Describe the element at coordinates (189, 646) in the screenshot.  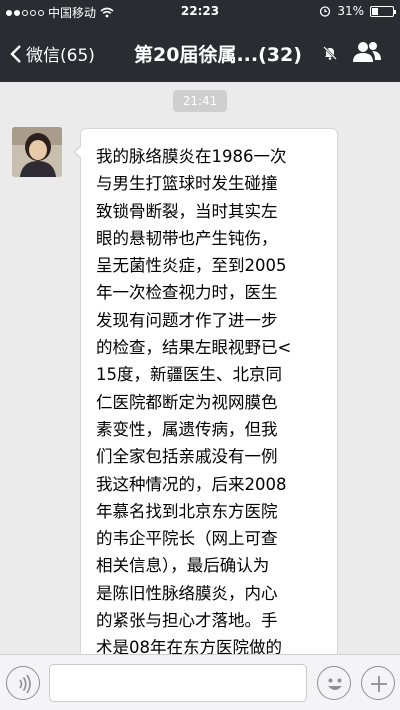
I see `message-line: 术是08年在东方医院做的` at that location.